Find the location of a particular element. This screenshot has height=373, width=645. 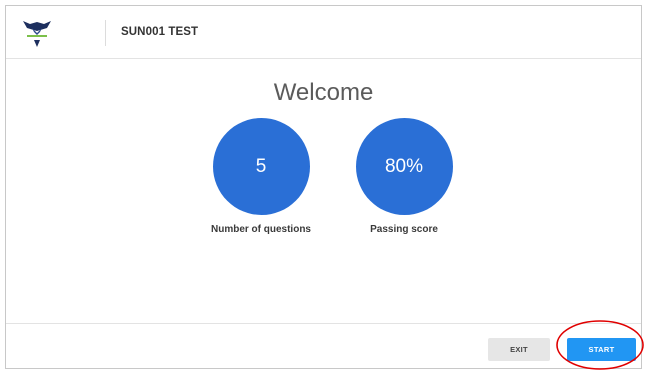

question-count-value: 5 is located at coordinates (261, 166).